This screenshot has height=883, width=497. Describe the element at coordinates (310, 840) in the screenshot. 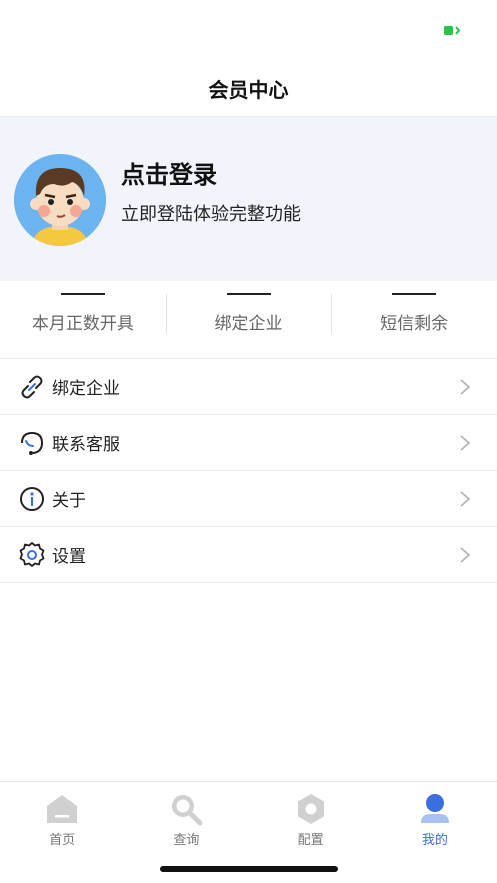

I see `tab-label: 配置` at that location.